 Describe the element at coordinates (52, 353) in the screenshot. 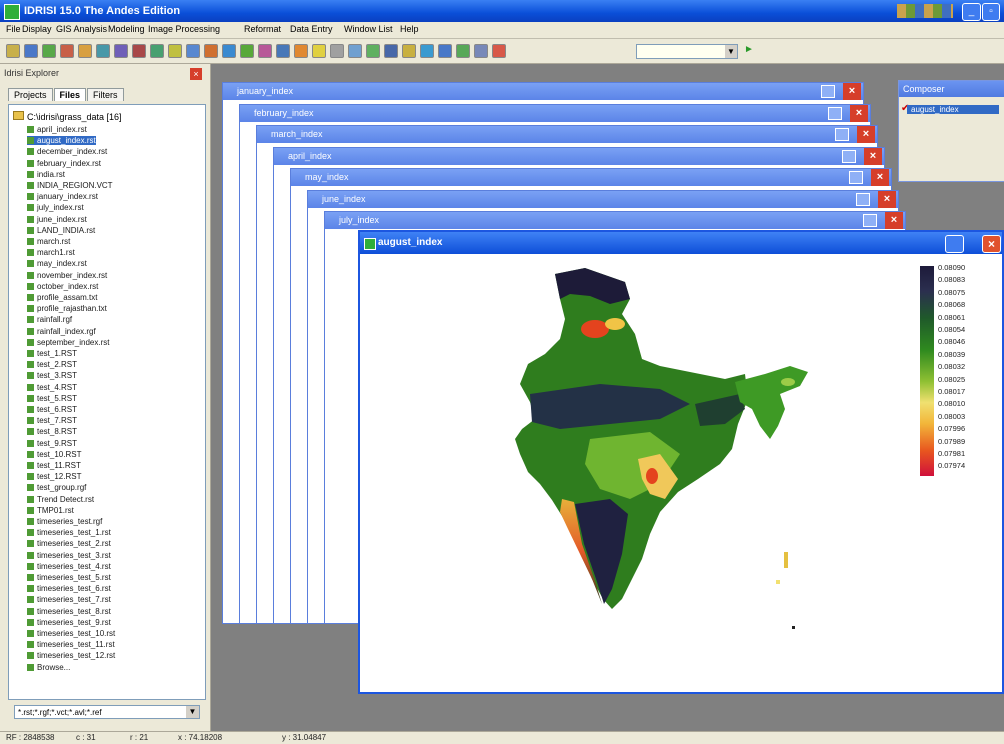

I see `file-list-item: test_1.RST` at that location.